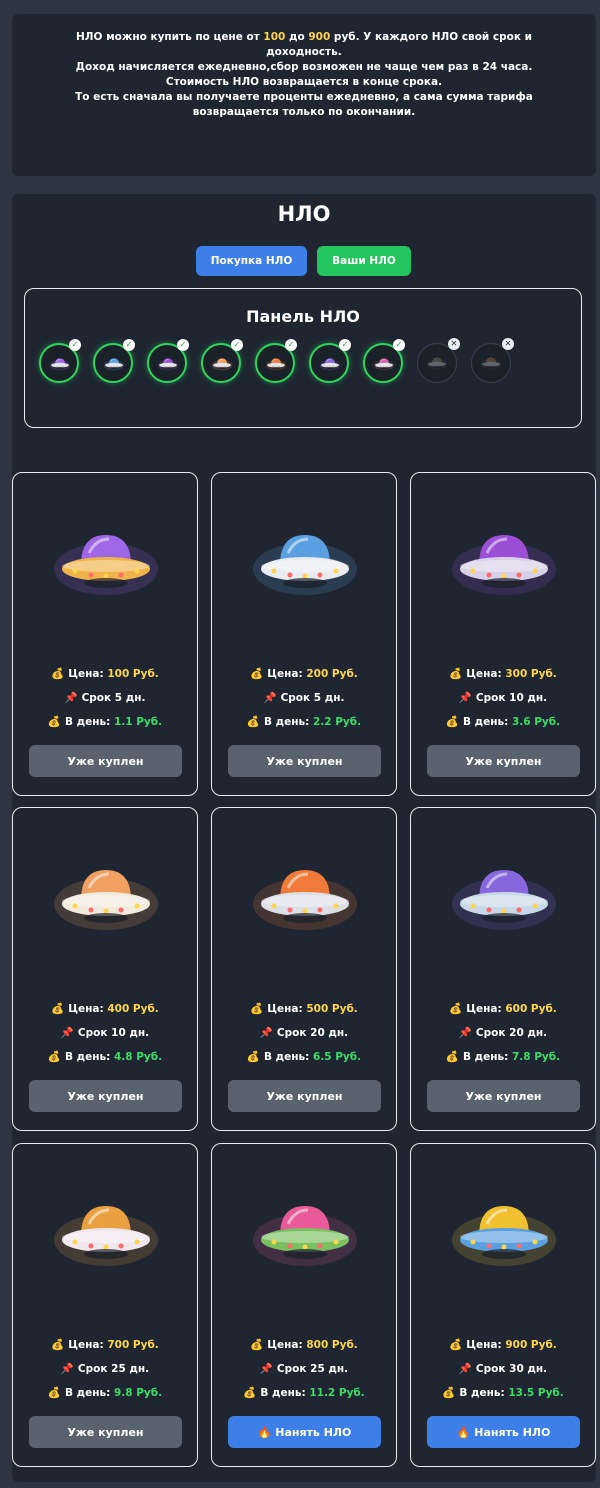  Describe the element at coordinates (105, 1393) in the screenshot. I see `card-daily: 💰 В день: 9.8 Руб.` at that location.